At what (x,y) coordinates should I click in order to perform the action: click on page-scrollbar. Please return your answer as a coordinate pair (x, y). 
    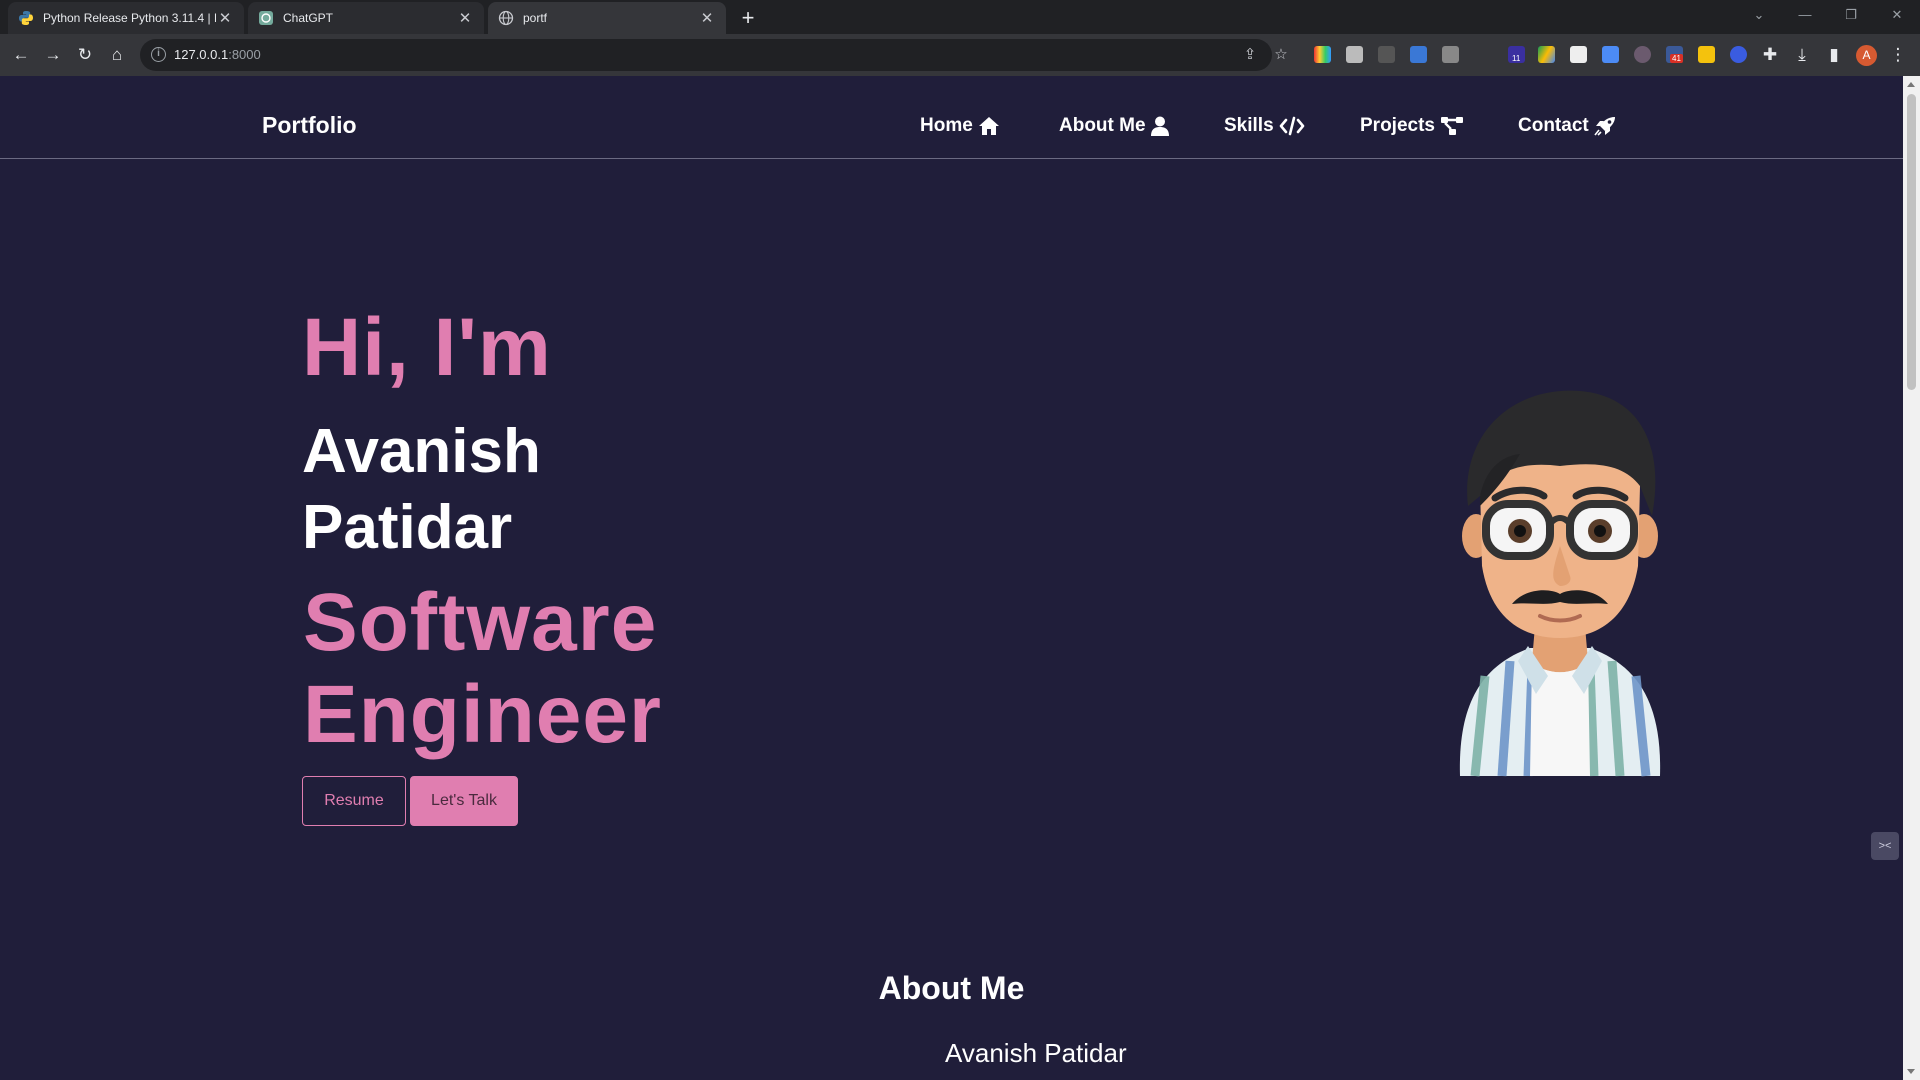
    Looking at the image, I should click on (1911, 578).